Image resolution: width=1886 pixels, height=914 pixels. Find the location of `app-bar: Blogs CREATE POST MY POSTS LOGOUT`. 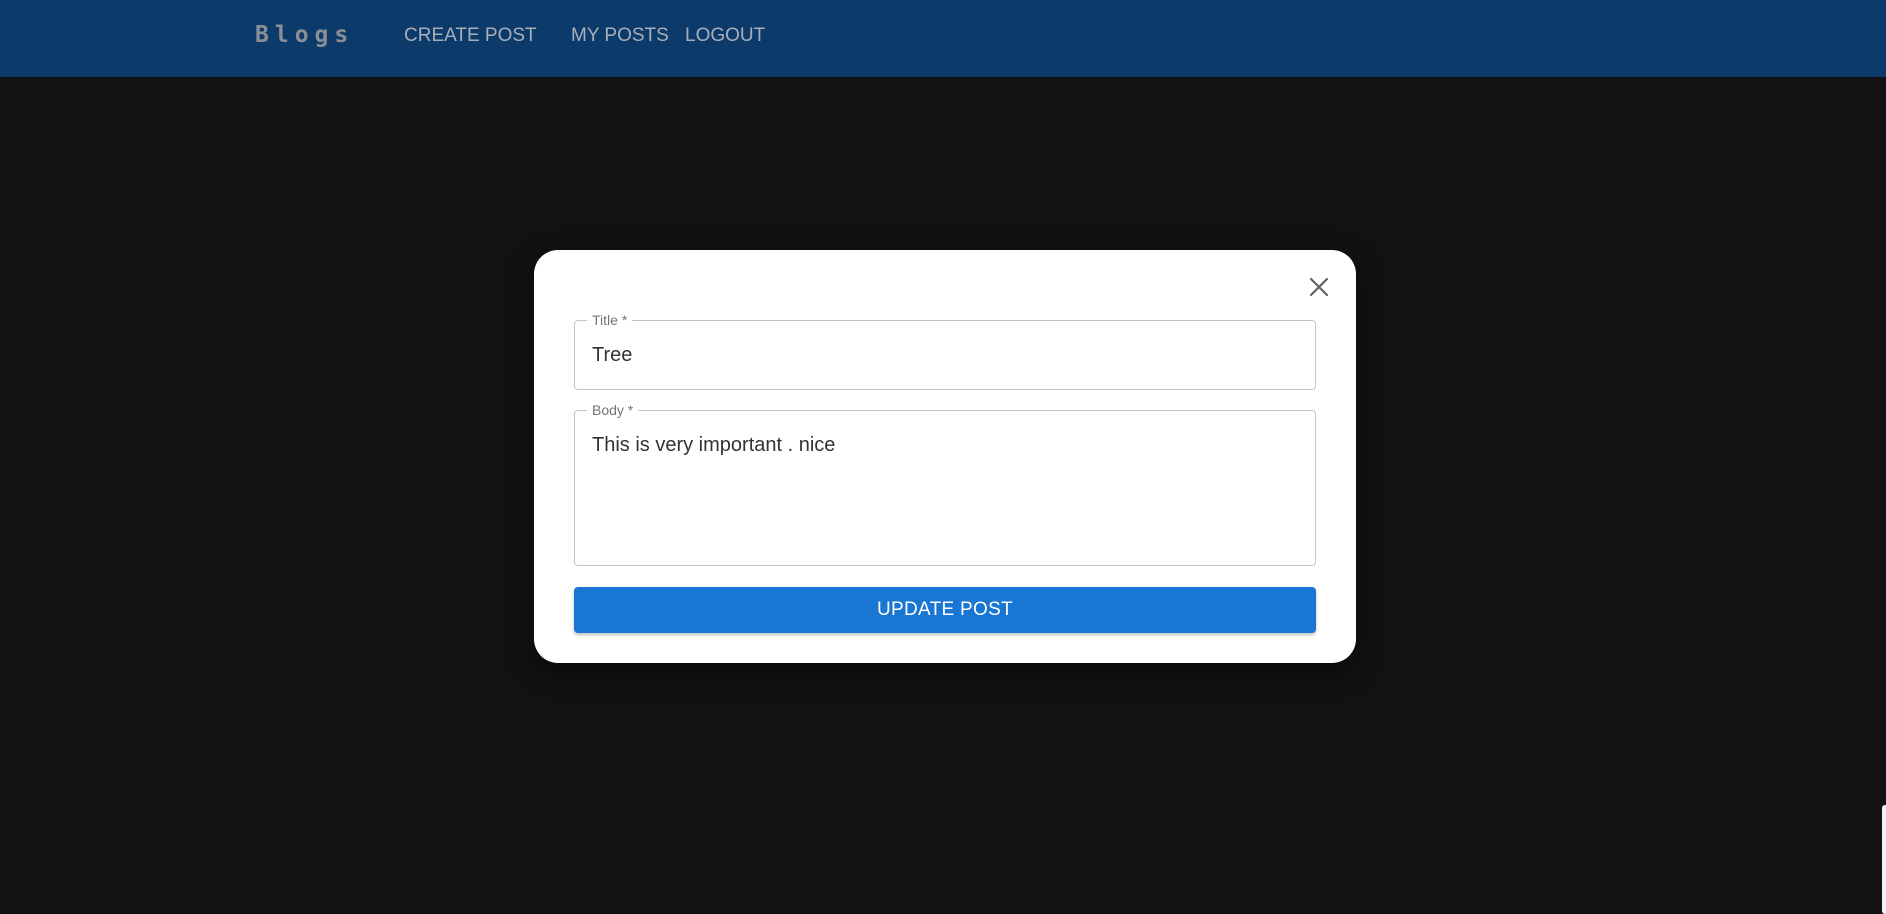

app-bar: Blogs CREATE POST MY POSTS LOGOUT is located at coordinates (943, 38).